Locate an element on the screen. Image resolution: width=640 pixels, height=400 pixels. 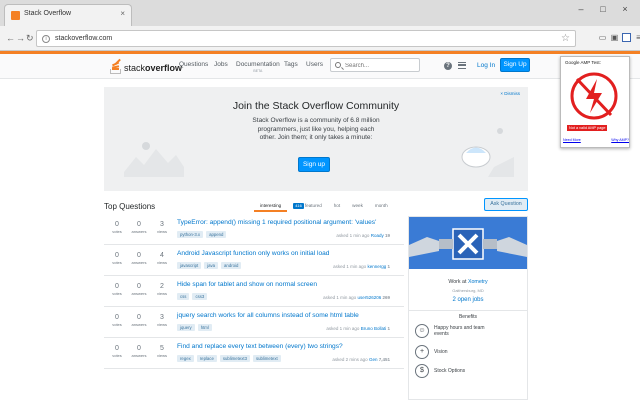
tag: jquery is located at coordinates (186, 327).